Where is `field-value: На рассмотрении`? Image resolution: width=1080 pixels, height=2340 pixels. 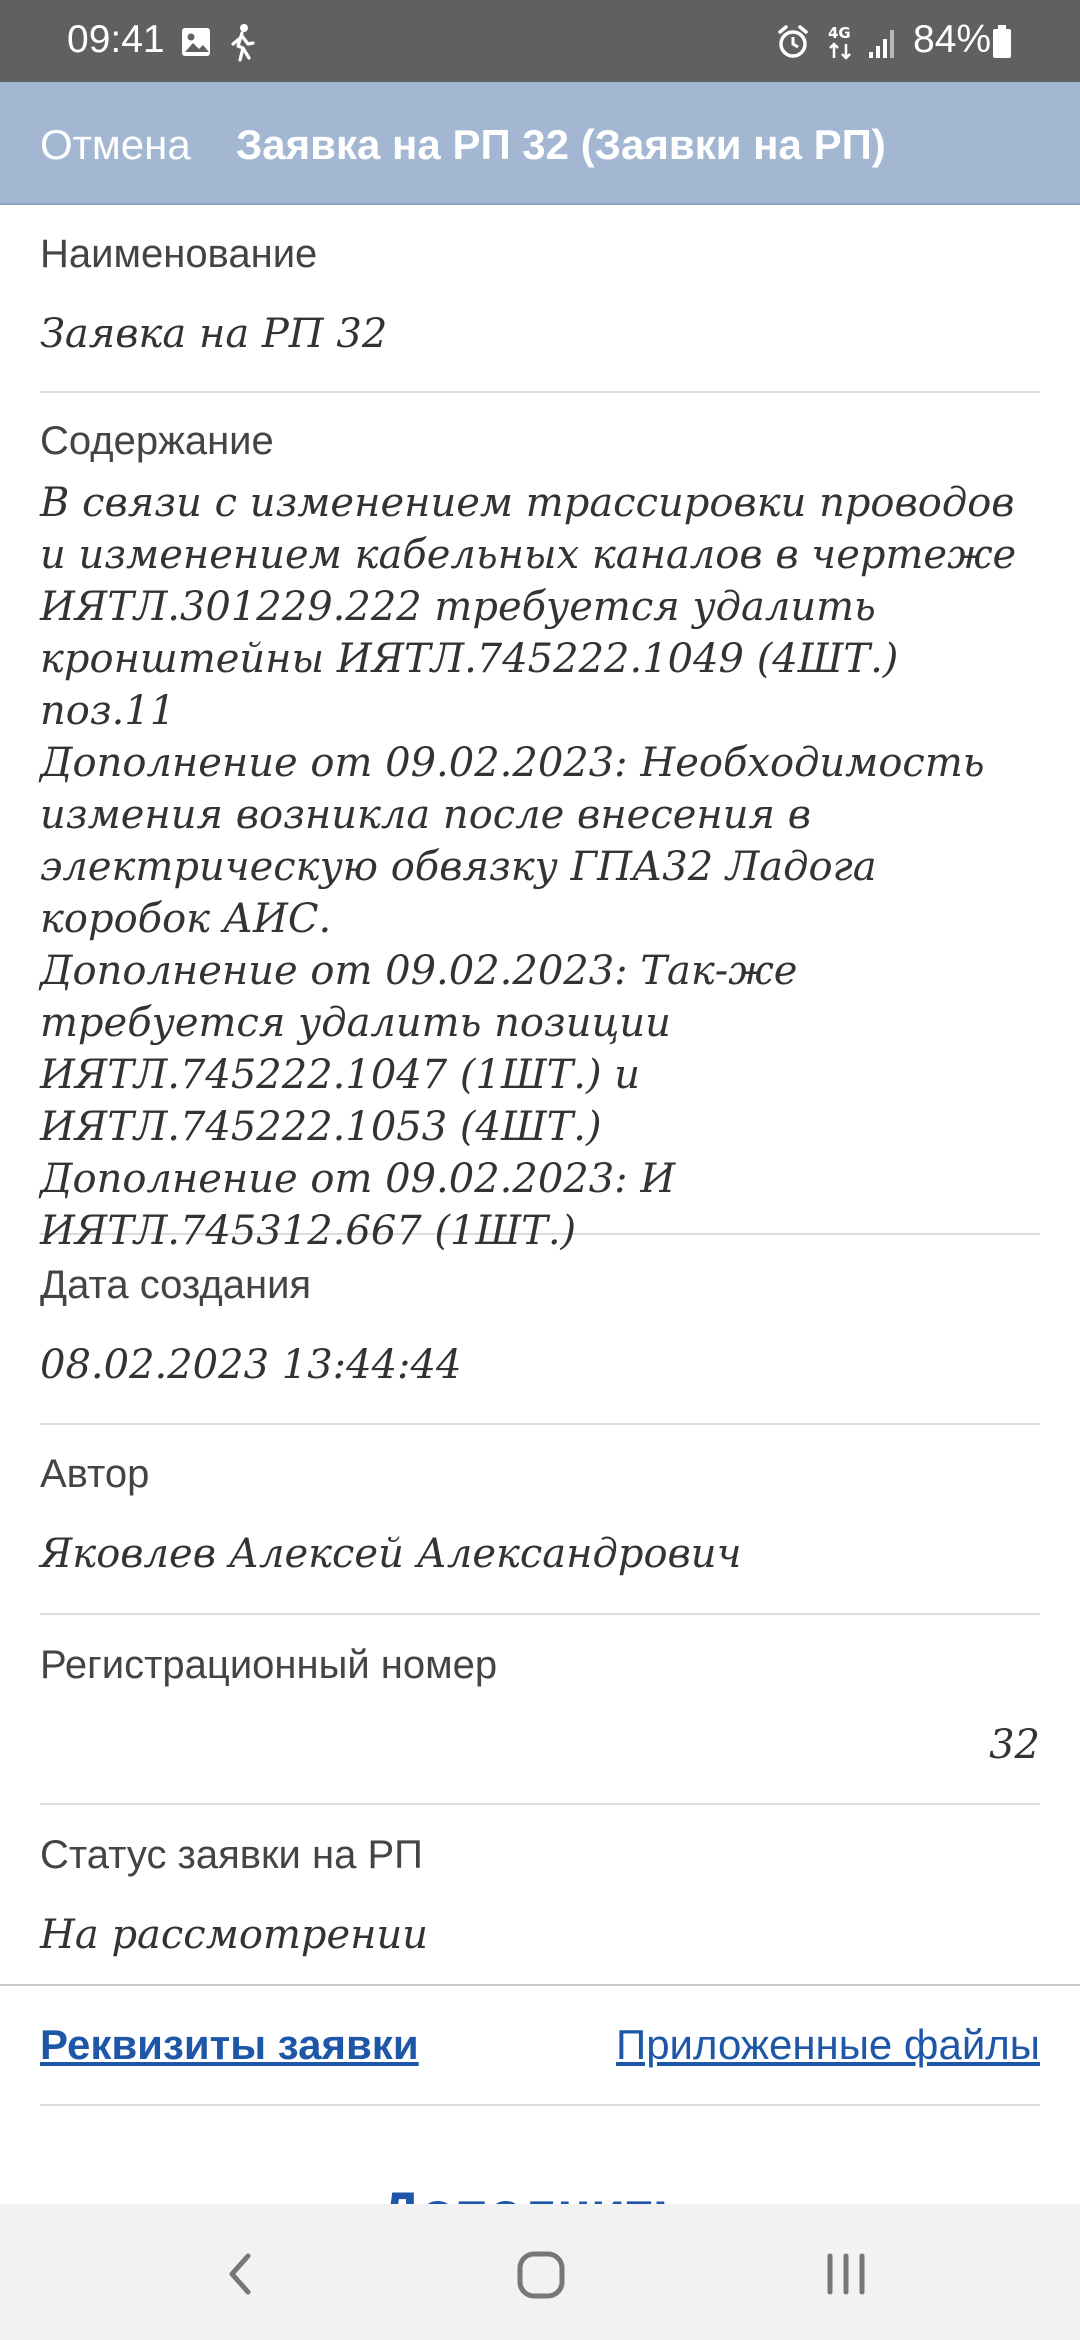 field-value: На рассмотрении is located at coordinates (234, 1935).